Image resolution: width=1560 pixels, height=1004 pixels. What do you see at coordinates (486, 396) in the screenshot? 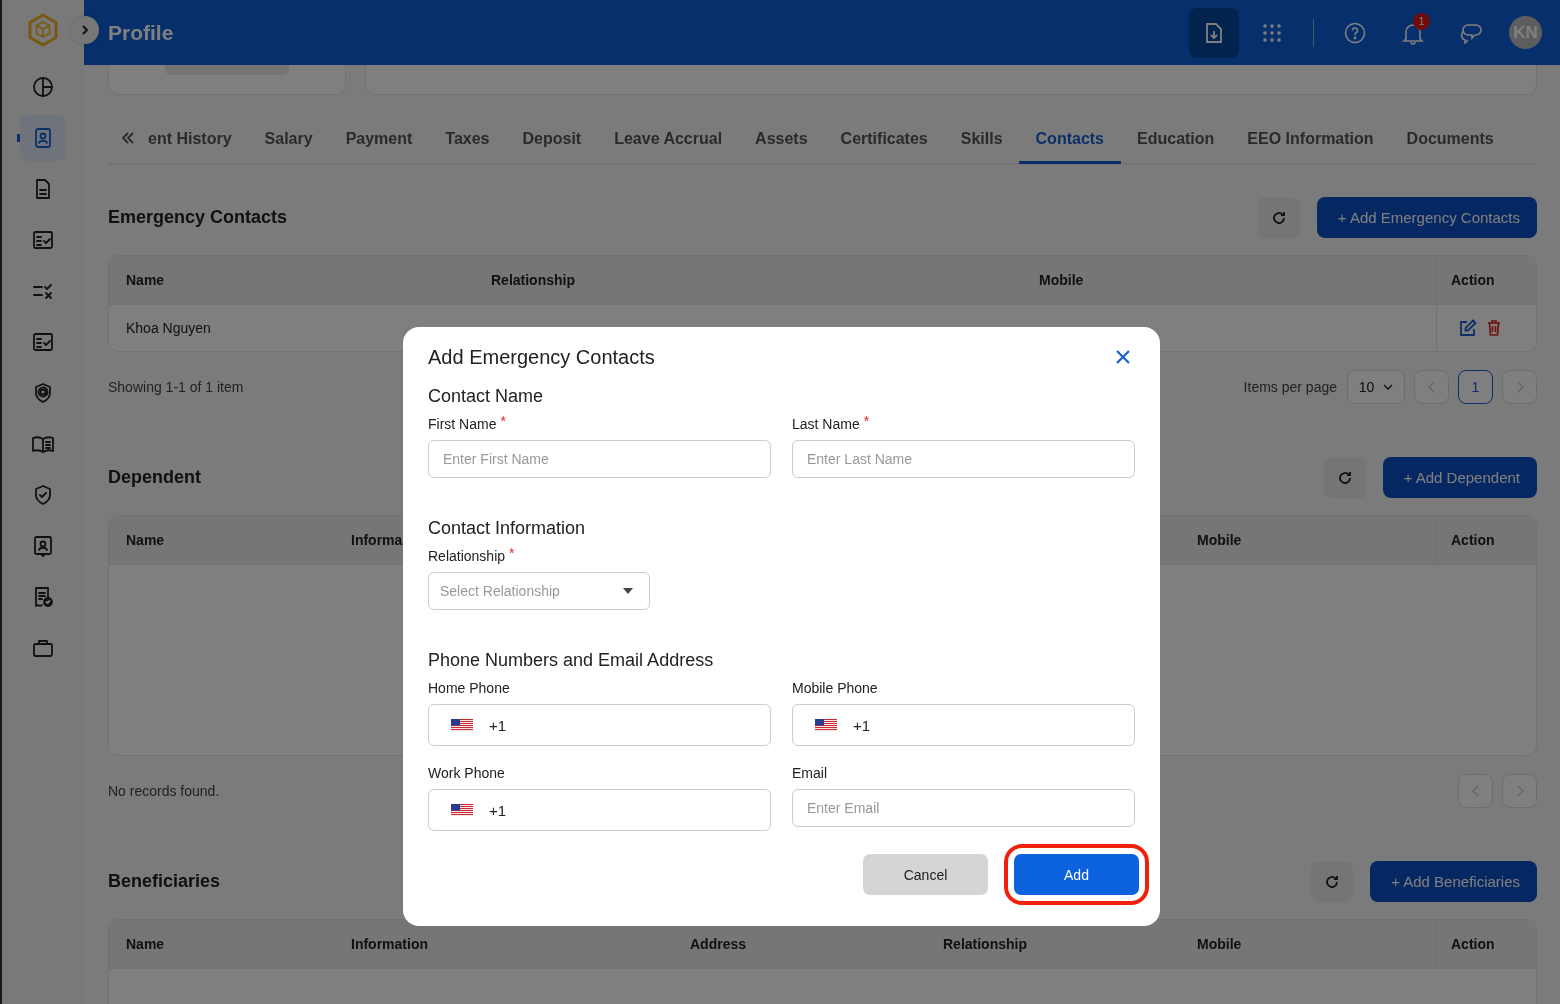
I see `group-heading: Contact Name` at bounding box center [486, 396].